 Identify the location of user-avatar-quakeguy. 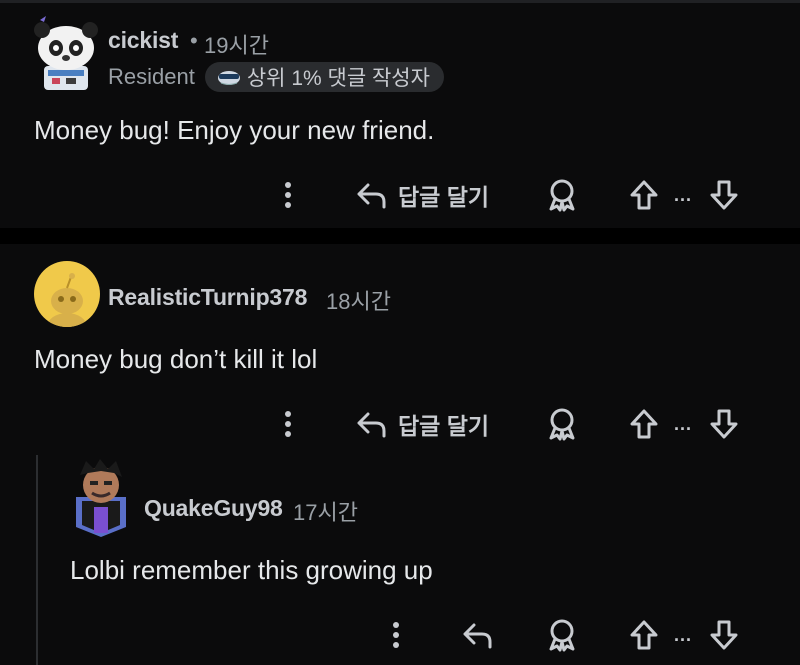
(101, 497).